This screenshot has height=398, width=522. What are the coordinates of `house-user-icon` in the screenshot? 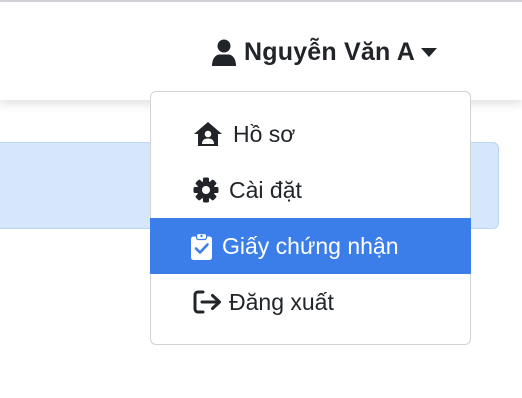 It's located at (210, 134).